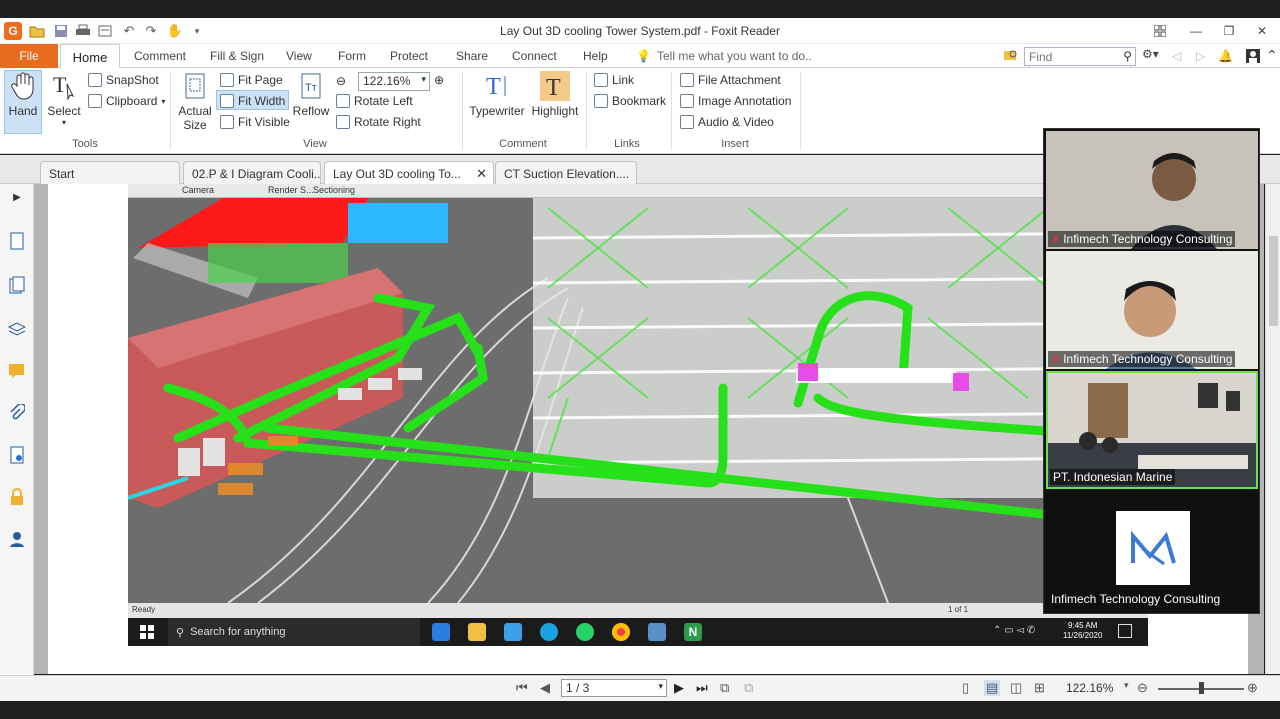 The image size is (1280, 719). What do you see at coordinates (621, 632) in the screenshot?
I see `chrome-icon` at bounding box center [621, 632].